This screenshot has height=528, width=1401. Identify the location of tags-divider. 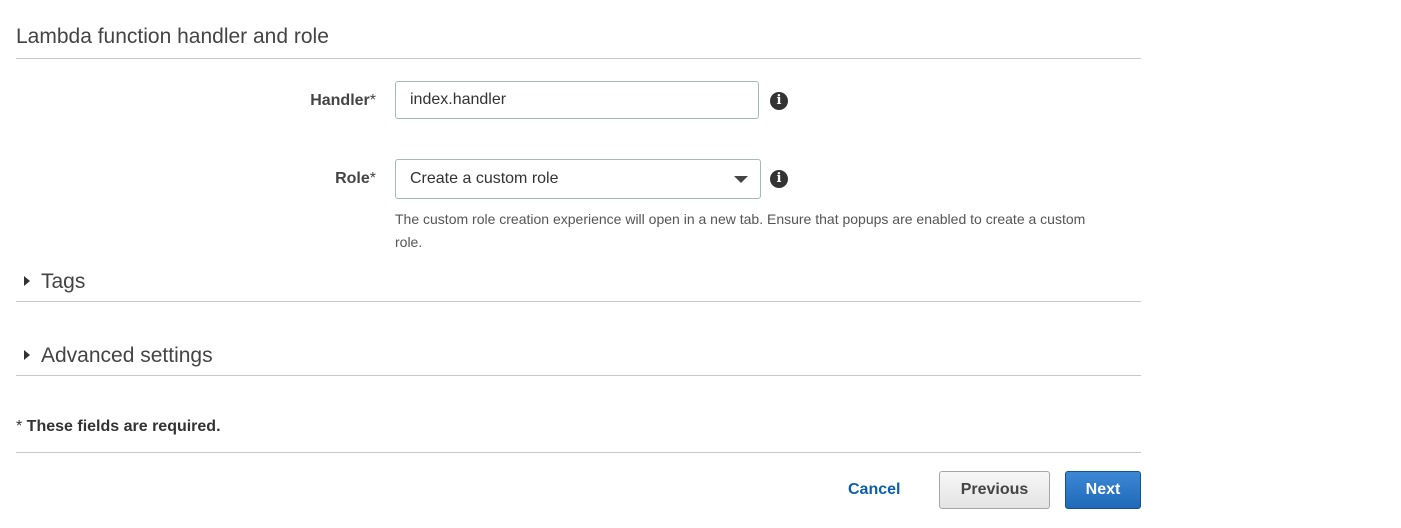
(578, 301).